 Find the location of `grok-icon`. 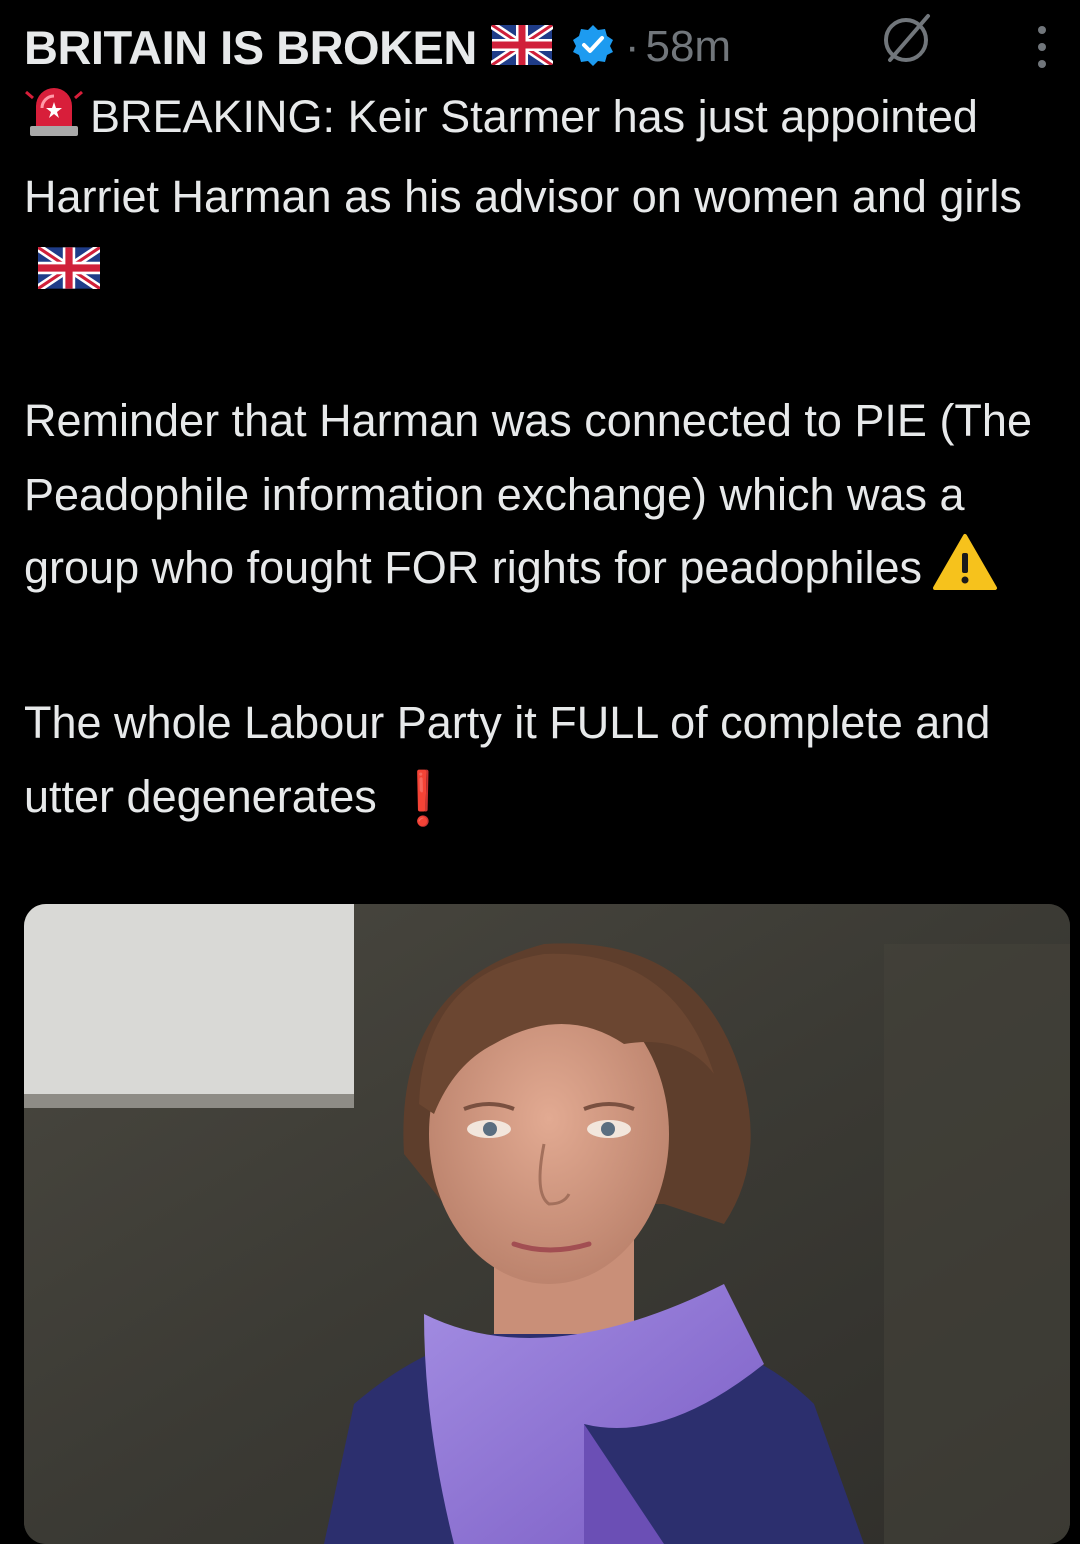

grok-icon is located at coordinates (906, 40).